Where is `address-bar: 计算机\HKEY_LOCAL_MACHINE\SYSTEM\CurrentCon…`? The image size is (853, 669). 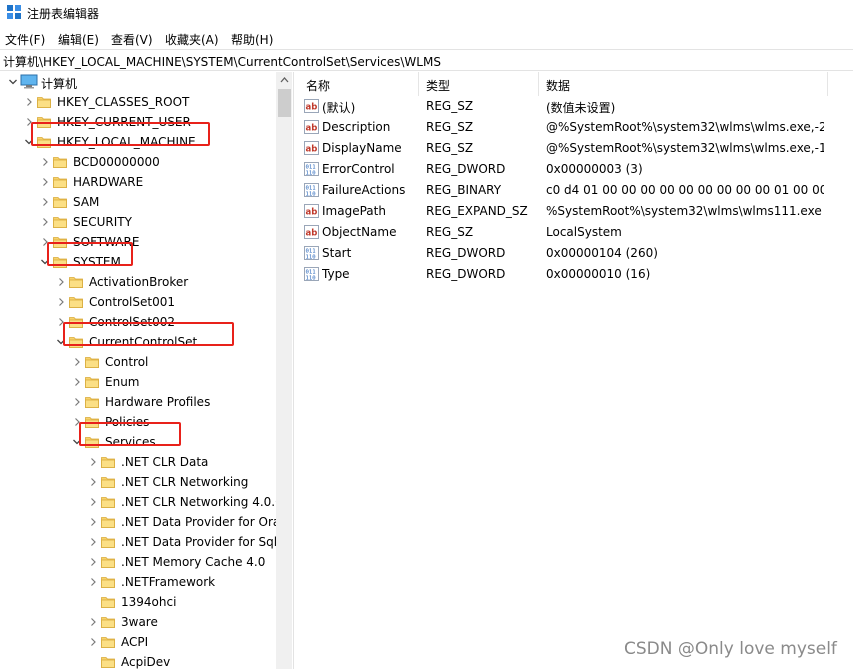 address-bar: 计算机\HKEY_LOCAL_MACHINE\SYSTEM\CurrentCon… is located at coordinates (426, 60).